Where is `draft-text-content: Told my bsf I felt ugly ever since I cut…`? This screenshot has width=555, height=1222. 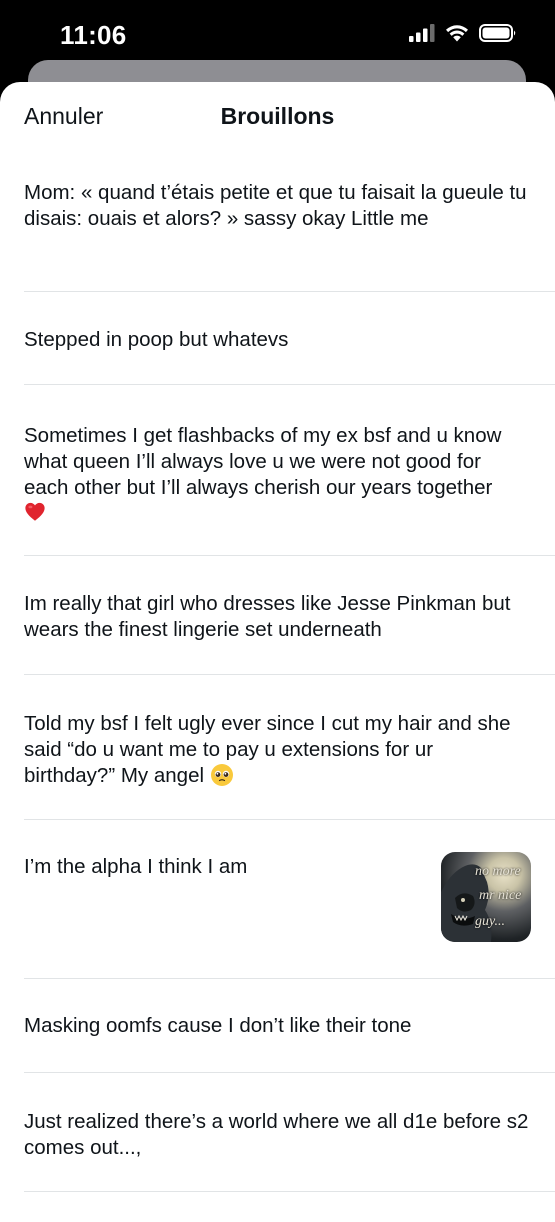 draft-text-content: Told my bsf I felt ugly ever since I cut… is located at coordinates (270, 749).